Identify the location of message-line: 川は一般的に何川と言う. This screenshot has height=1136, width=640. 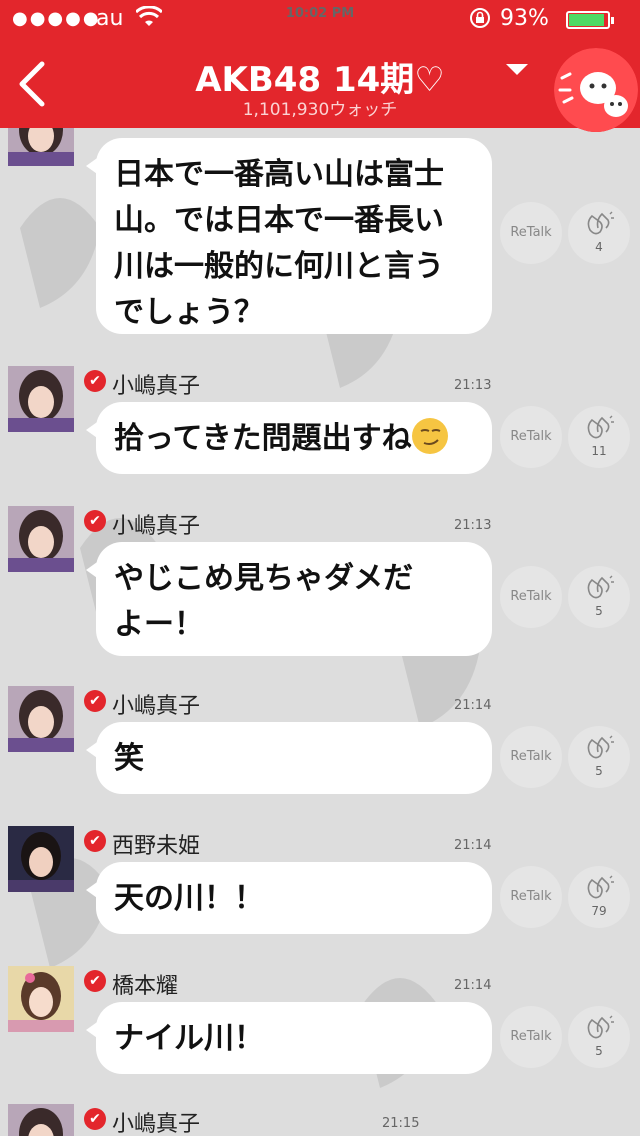
(279, 266).